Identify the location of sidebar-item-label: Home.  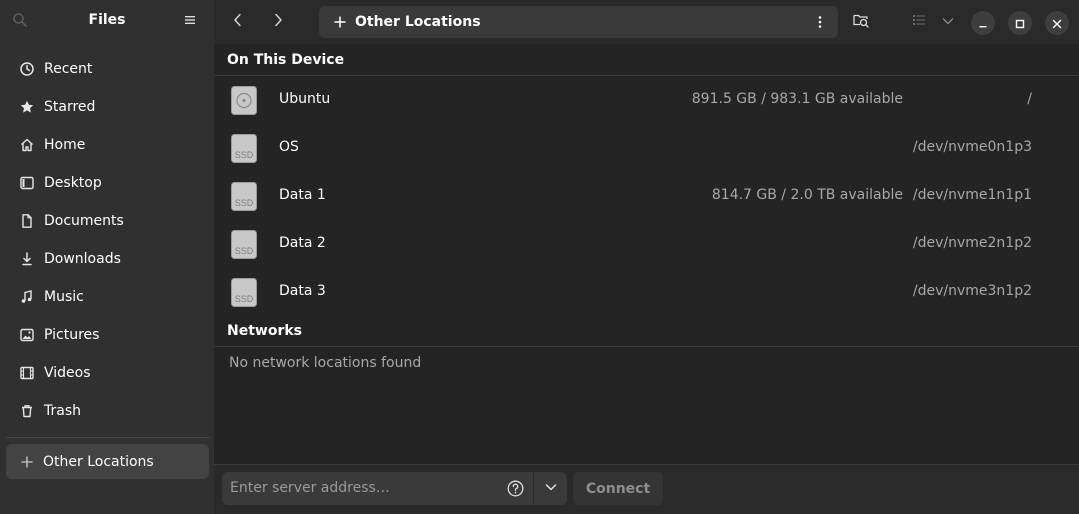
(65, 145).